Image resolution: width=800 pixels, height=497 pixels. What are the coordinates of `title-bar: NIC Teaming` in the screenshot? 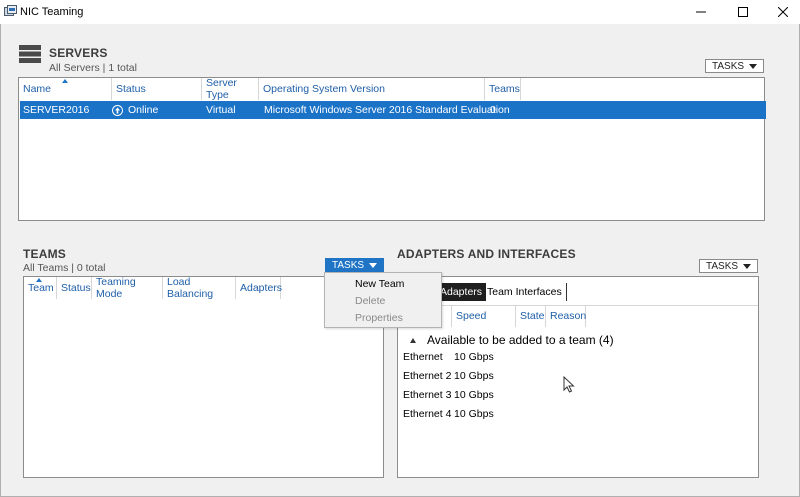 It's located at (400, 12).